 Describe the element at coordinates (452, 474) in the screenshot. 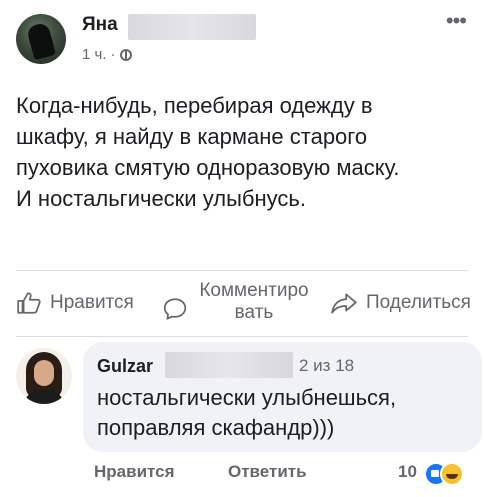

I see `haha-reaction-icon` at that location.